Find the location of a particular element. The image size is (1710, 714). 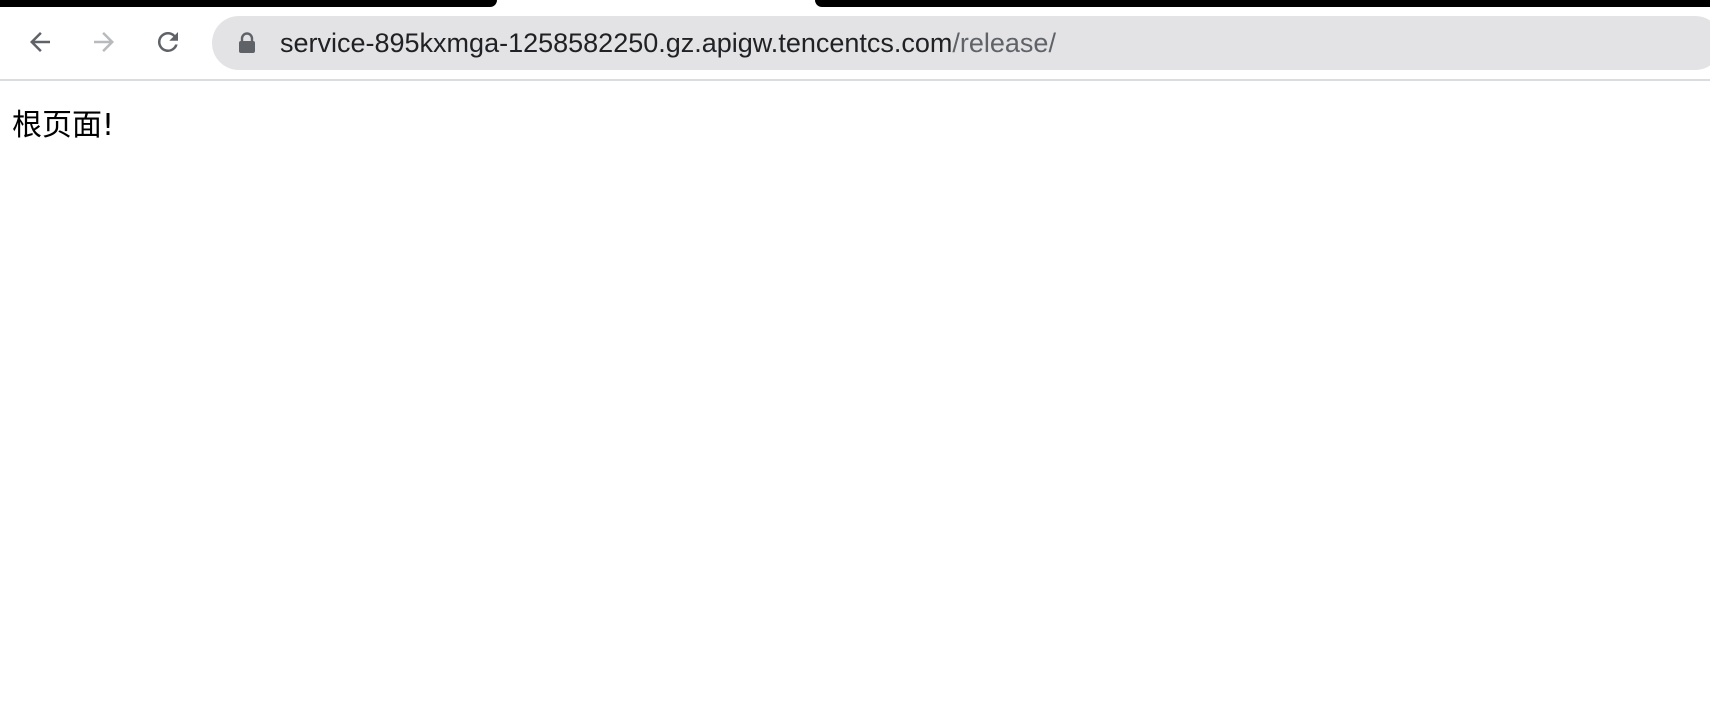

forward-button is located at coordinates (104, 42).